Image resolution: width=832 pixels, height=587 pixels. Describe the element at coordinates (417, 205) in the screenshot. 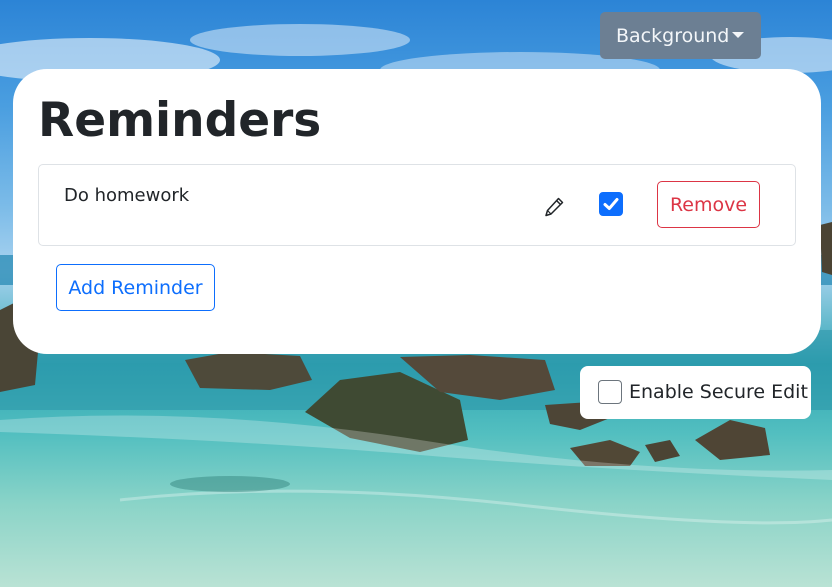

I see `reminder-item: Do homework Remove` at that location.